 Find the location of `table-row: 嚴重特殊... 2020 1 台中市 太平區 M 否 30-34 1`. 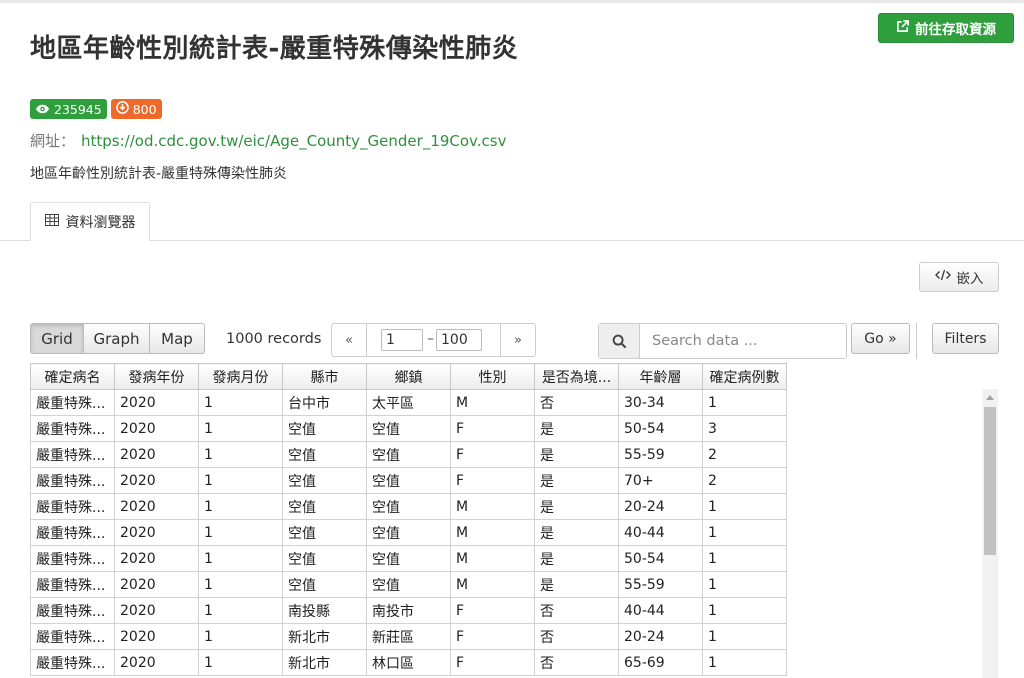

table-row: 嚴重特殊... 2020 1 台中市 太平區 M 否 30-34 1 is located at coordinates (408, 402).